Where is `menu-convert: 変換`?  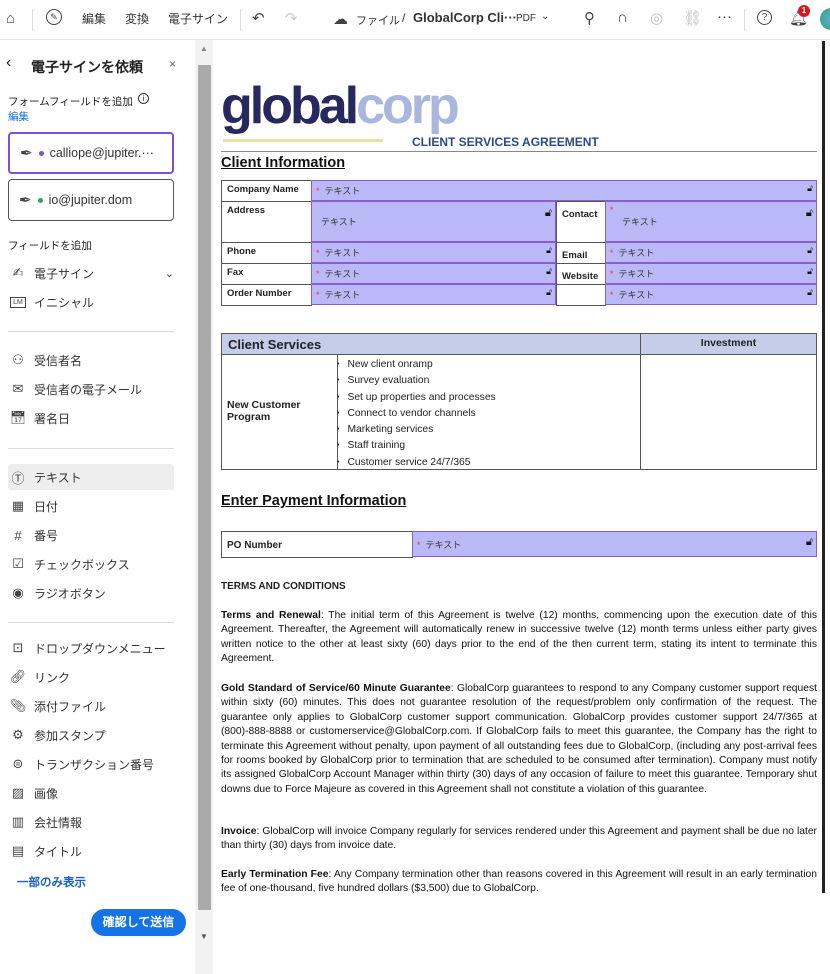
menu-convert: 変換 is located at coordinates (137, 18).